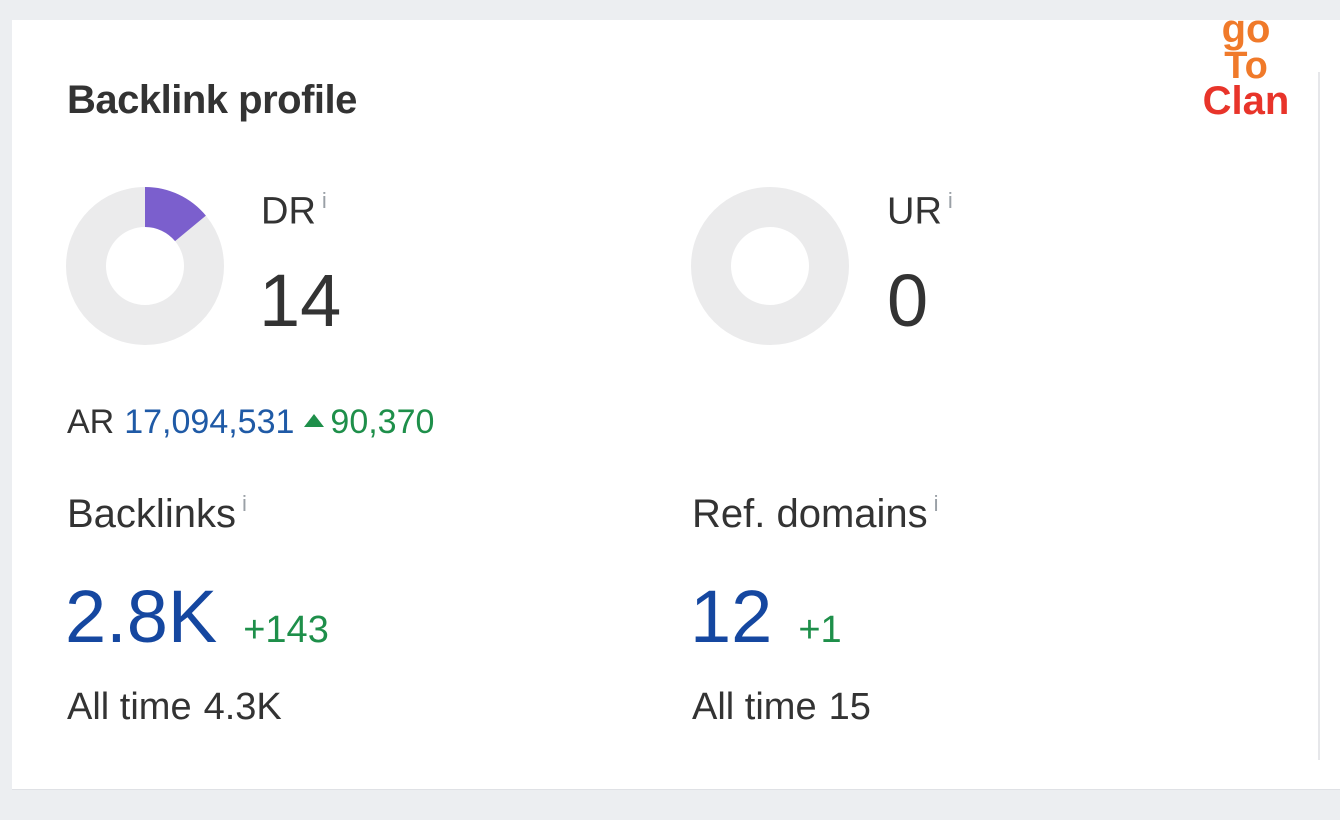 The width and height of the screenshot is (1340, 820). What do you see at coordinates (209, 422) in the screenshot?
I see `ar-value: 17,094,531` at bounding box center [209, 422].